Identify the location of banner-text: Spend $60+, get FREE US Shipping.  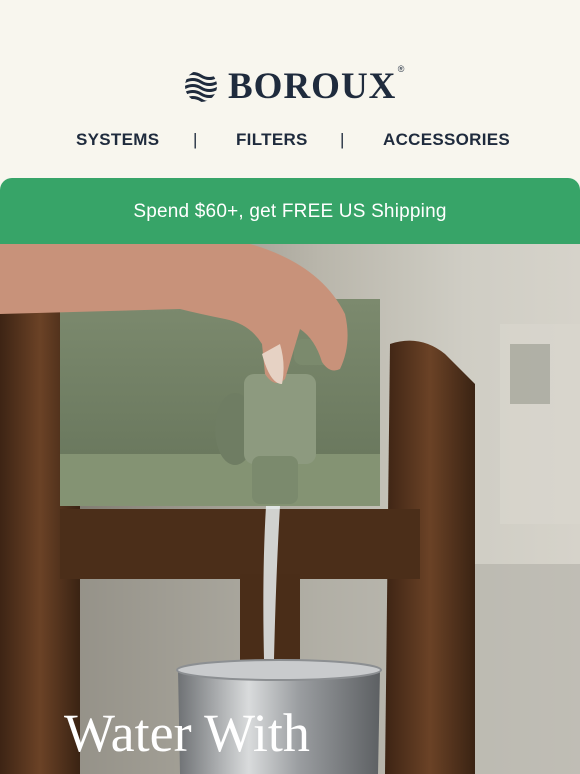
(290, 211).